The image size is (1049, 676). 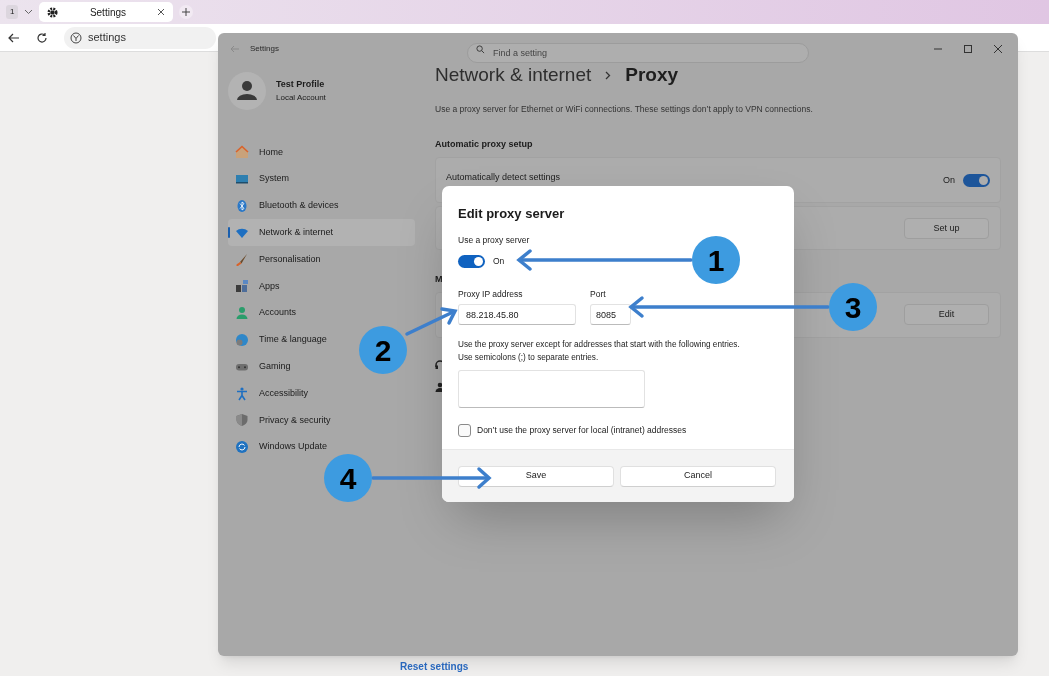 I want to click on shield-icon, so click(x=242, y=420).